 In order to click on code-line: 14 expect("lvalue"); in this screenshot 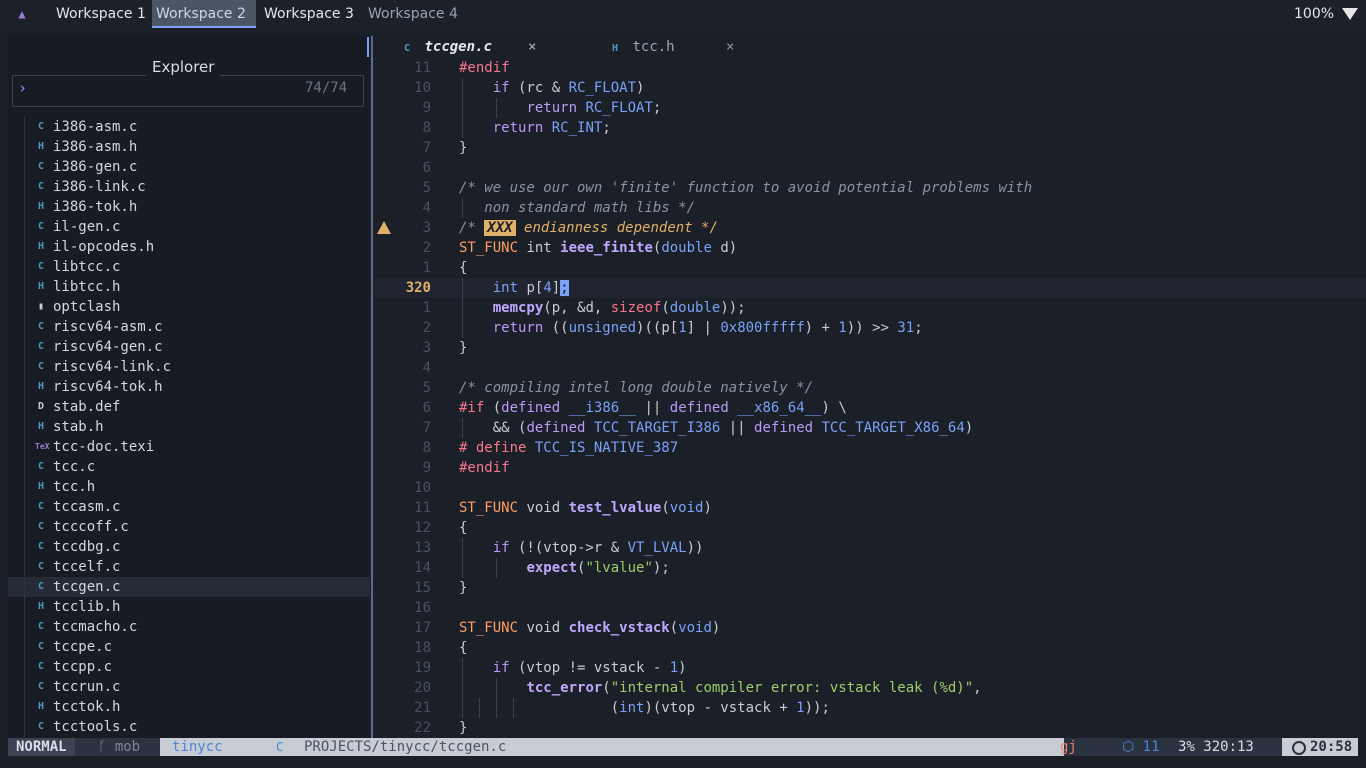, I will do `click(869, 568)`.